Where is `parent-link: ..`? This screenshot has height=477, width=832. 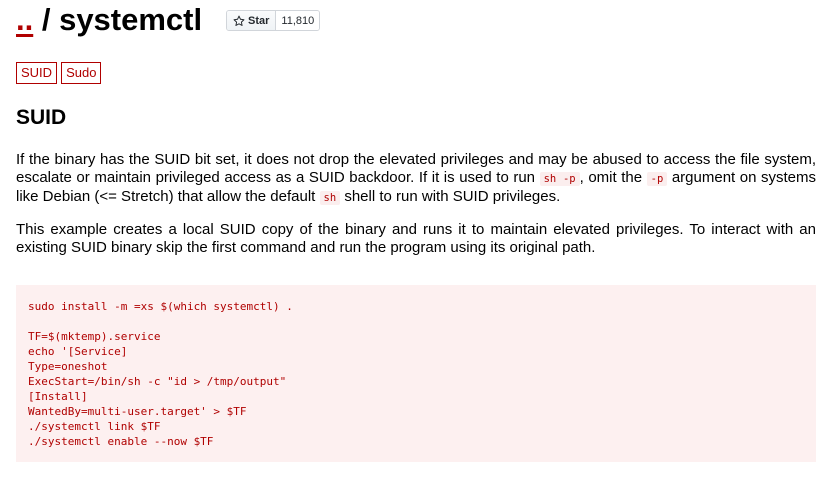 parent-link: .. is located at coordinates (24, 19).